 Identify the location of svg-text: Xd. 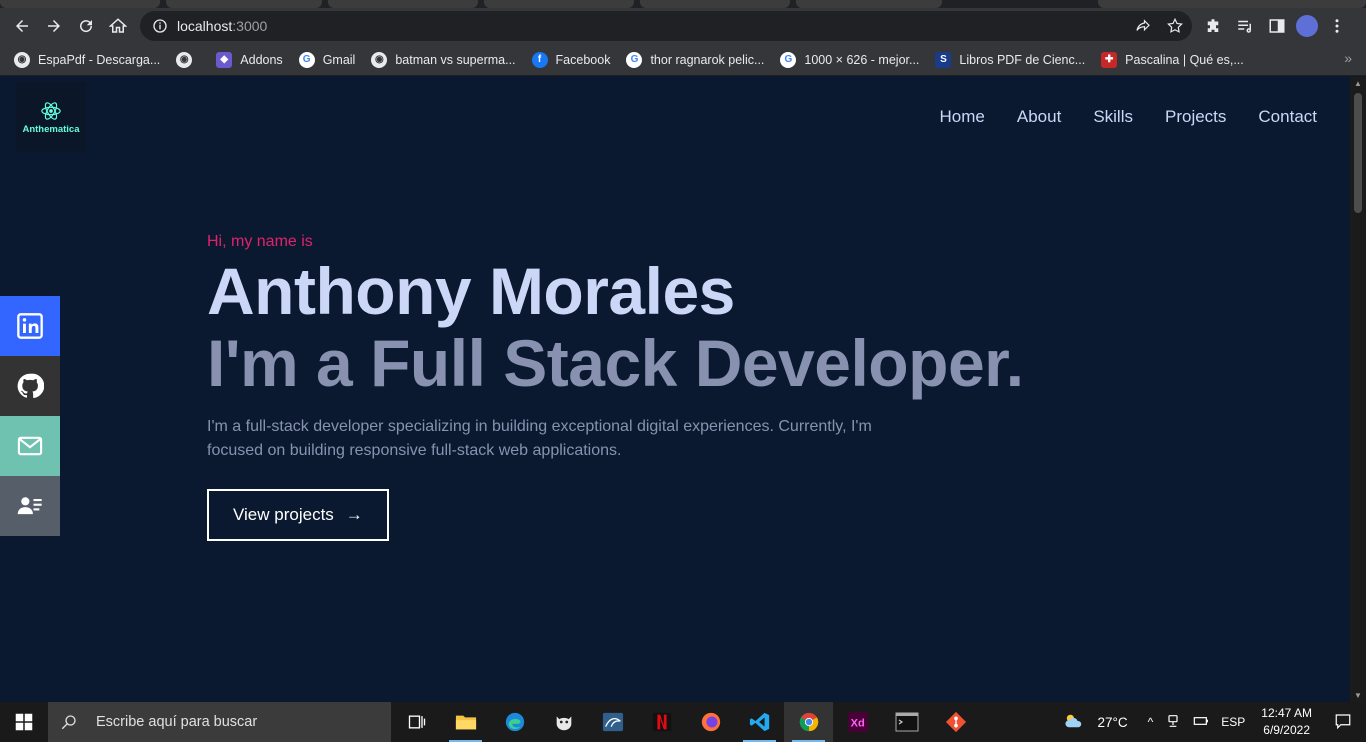
(857, 724).